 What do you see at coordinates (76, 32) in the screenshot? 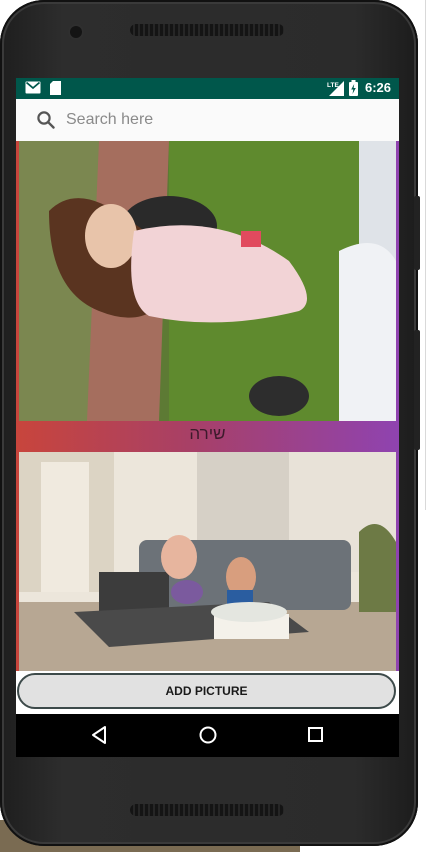
I see `front-camera` at bounding box center [76, 32].